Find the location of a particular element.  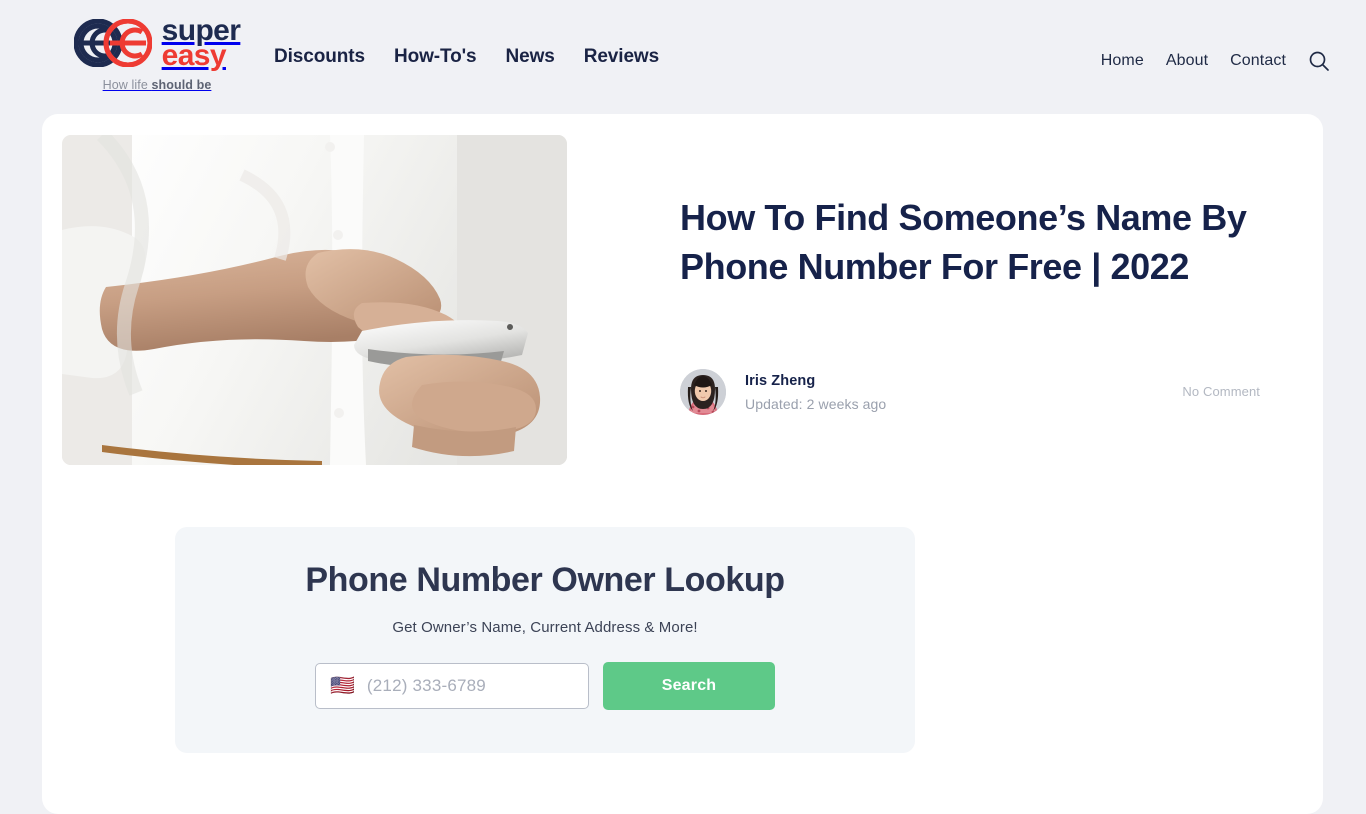

article-hero-image is located at coordinates (314, 300).